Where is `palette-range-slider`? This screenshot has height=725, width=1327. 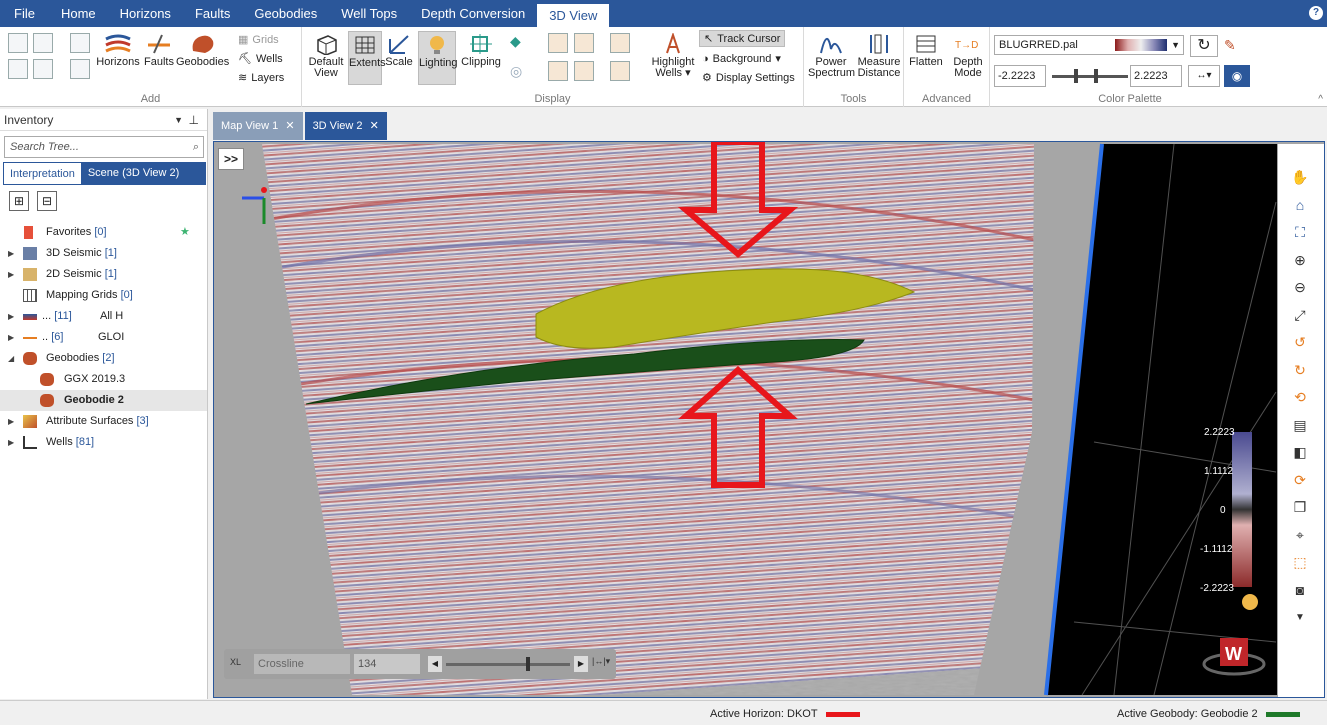 palette-range-slider is located at coordinates (1090, 76).